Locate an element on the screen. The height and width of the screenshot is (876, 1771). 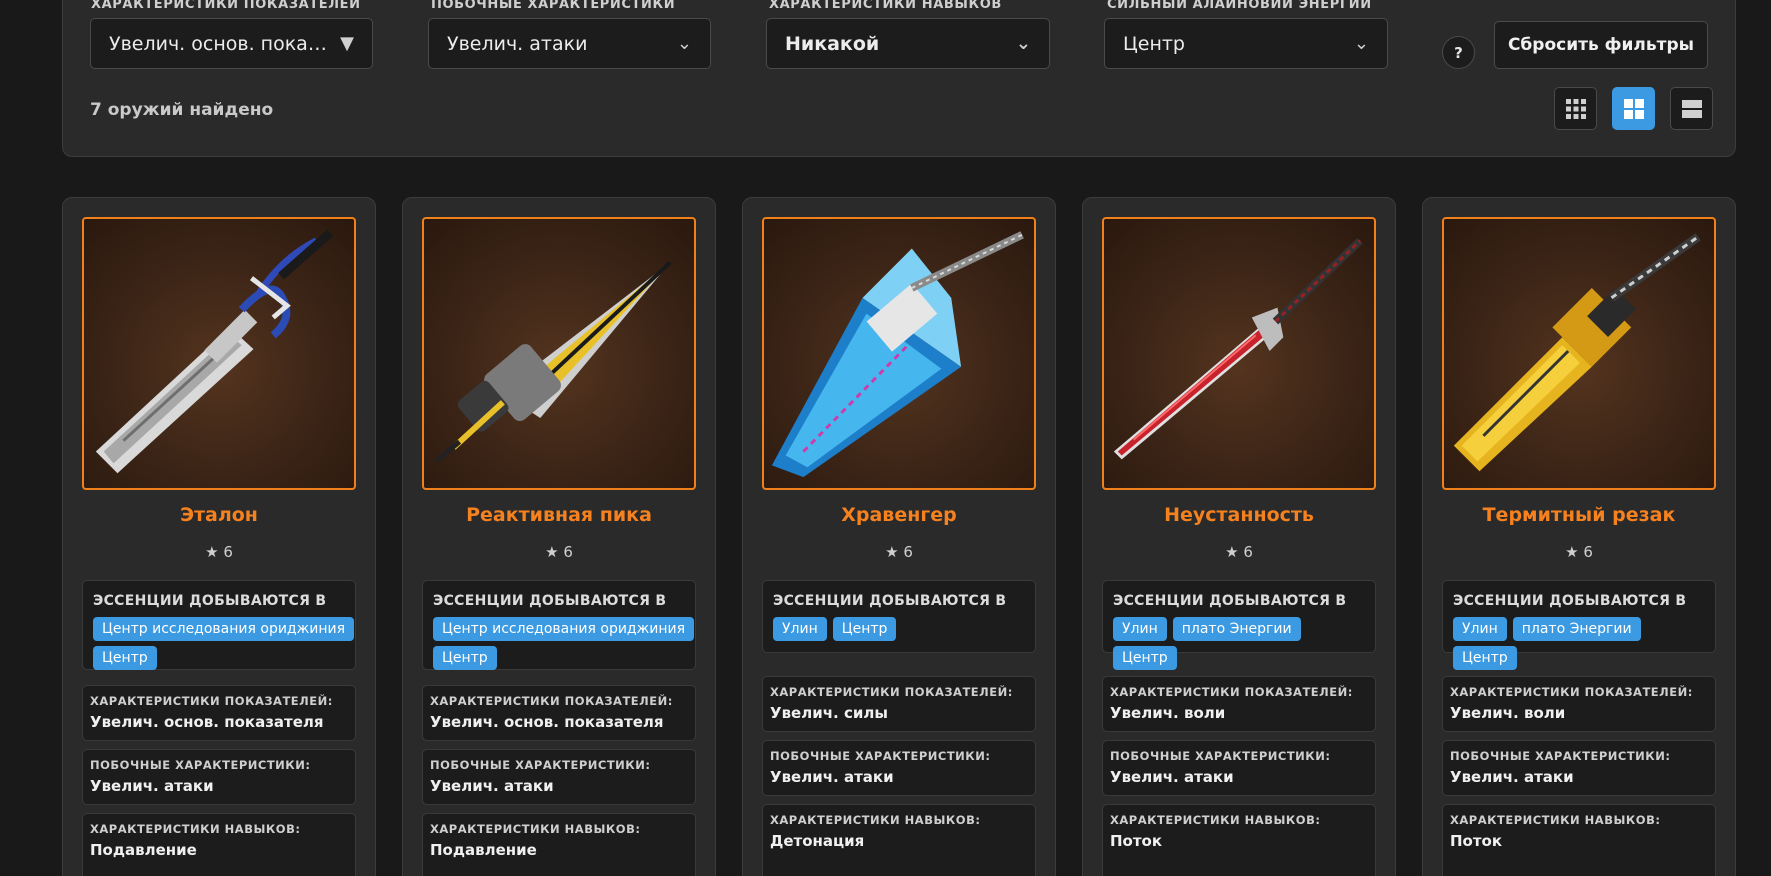
energy-filter-label: Сильный алайновий энергии is located at coordinates (1239, 6).